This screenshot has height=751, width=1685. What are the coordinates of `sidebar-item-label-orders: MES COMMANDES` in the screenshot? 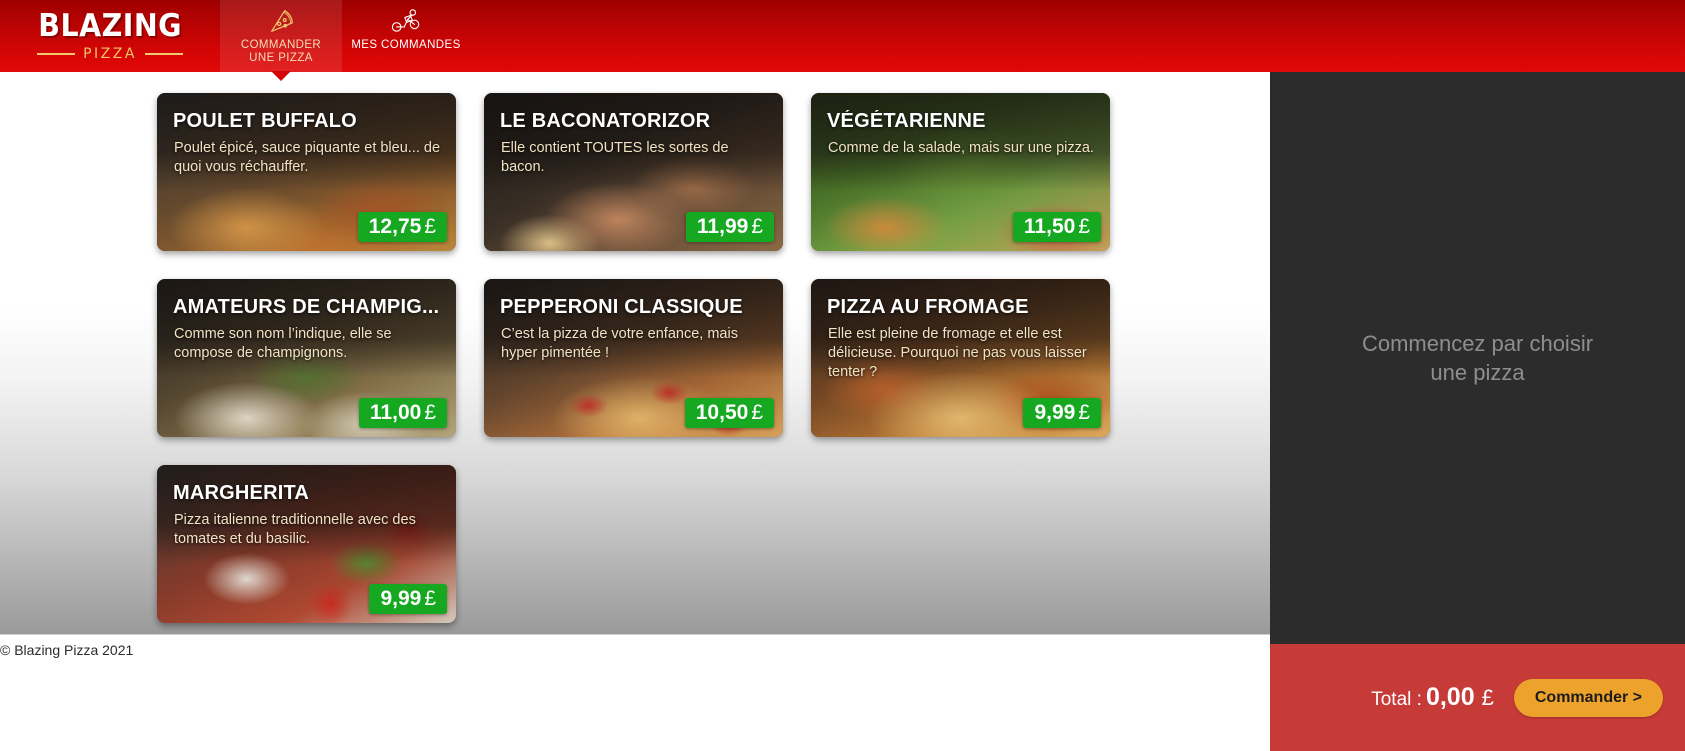 It's located at (406, 45).